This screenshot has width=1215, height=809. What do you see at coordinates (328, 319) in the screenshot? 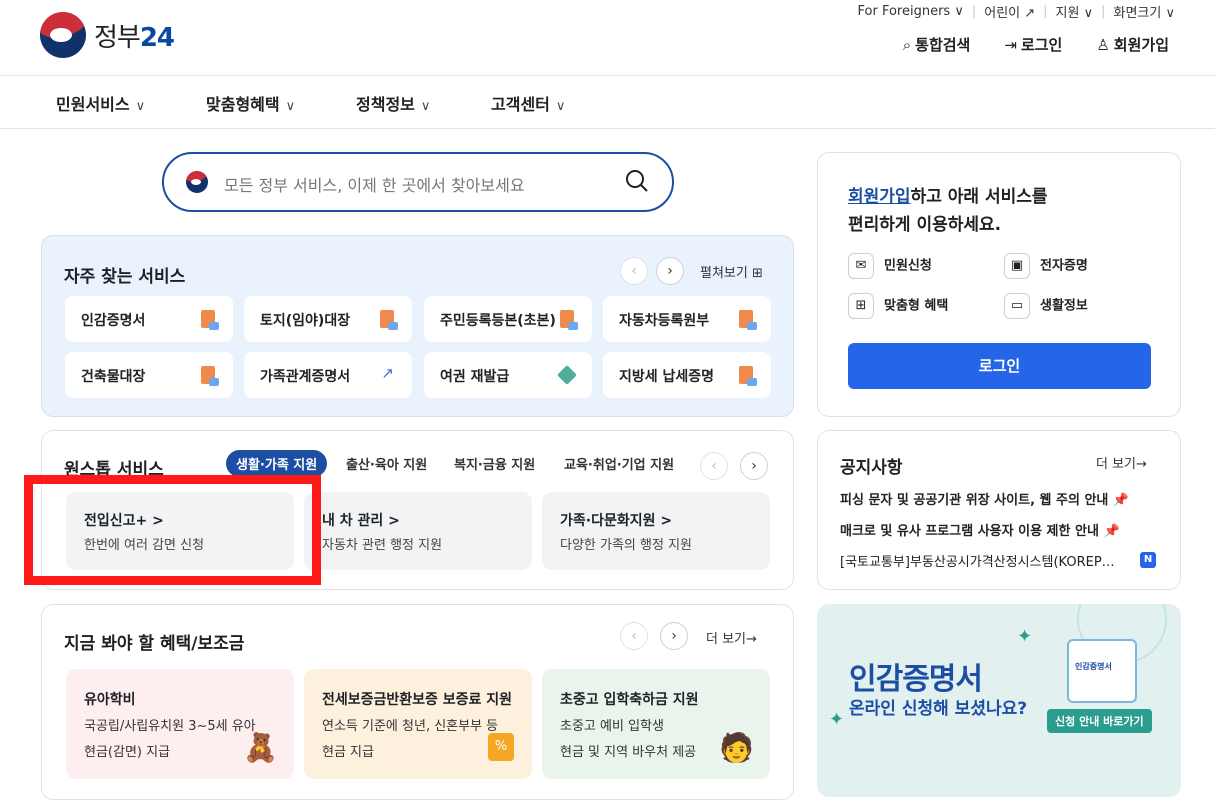
I see `service-item: 토지(임야)대장` at bounding box center [328, 319].